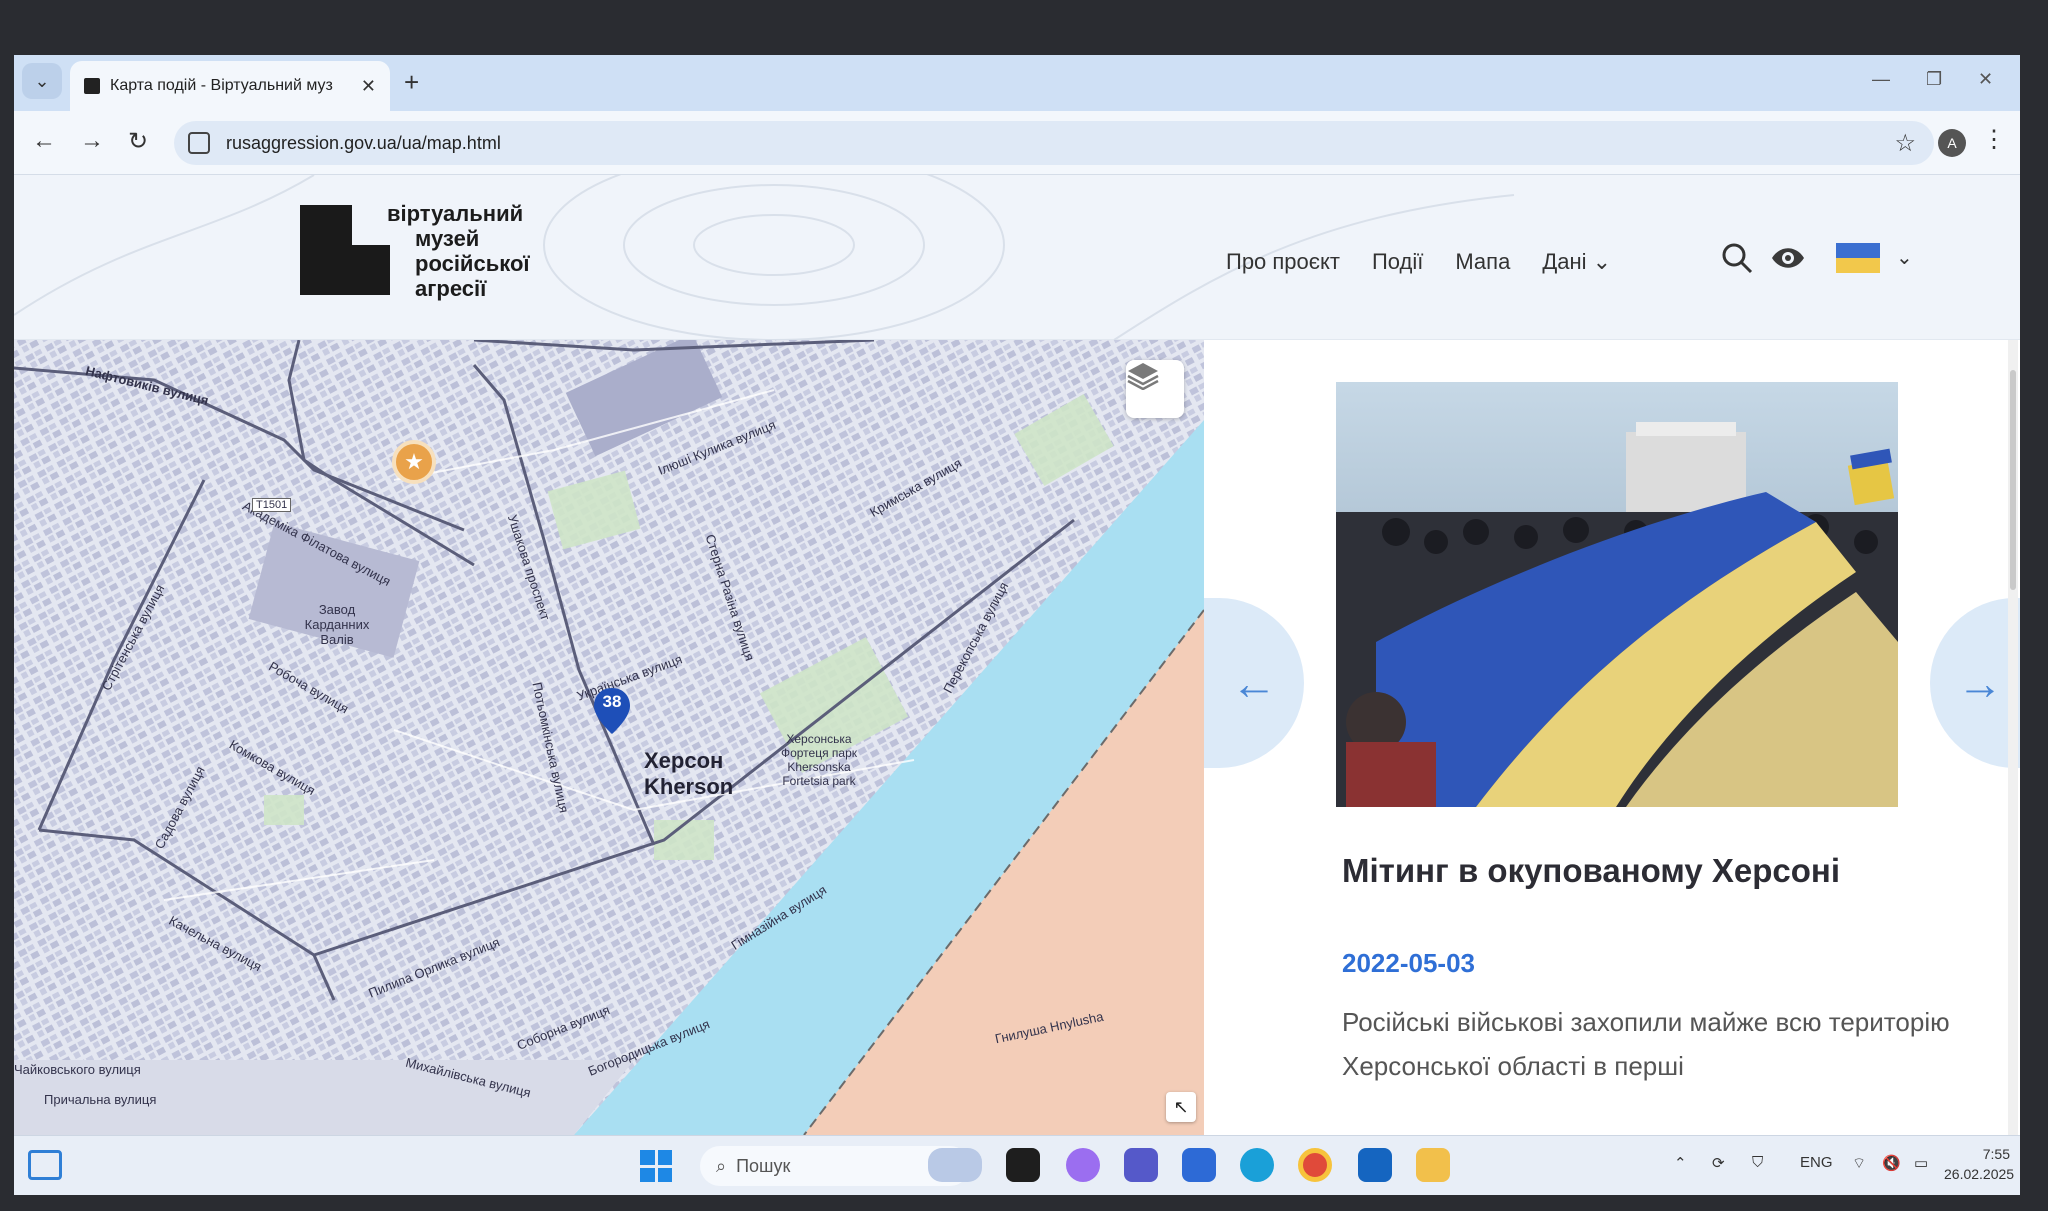 The image size is (2048, 1211). Describe the element at coordinates (221, 85) in the screenshot. I see `tab-title: Карта подій - Віртуальний муз` at that location.